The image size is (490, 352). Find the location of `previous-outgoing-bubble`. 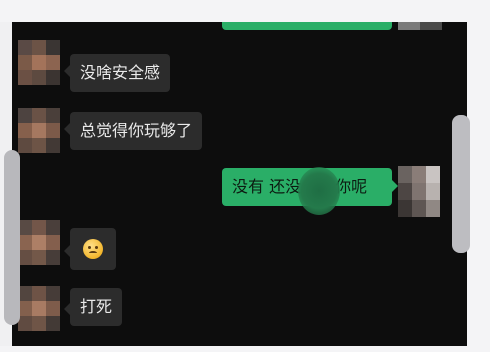

previous-outgoing-bubble is located at coordinates (307, 26).